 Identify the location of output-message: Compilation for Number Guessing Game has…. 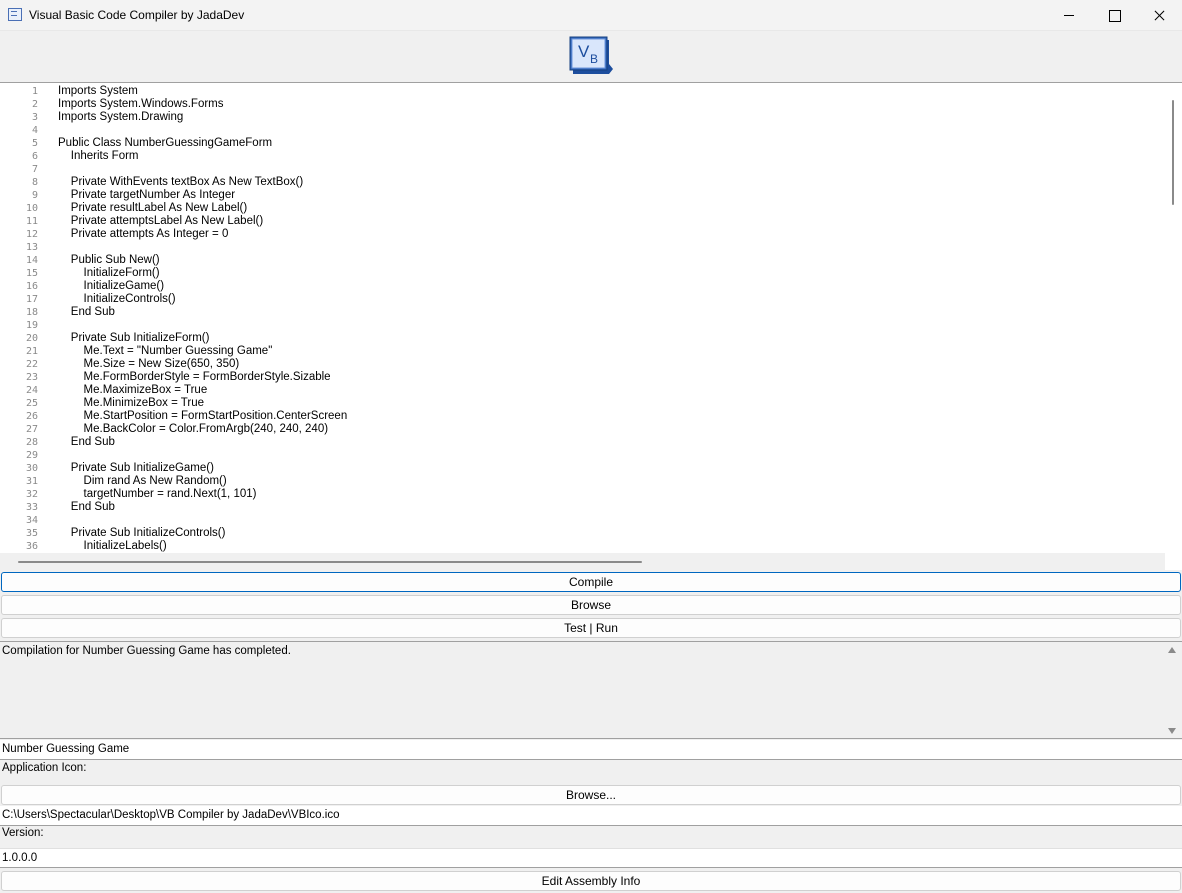
(146, 651).